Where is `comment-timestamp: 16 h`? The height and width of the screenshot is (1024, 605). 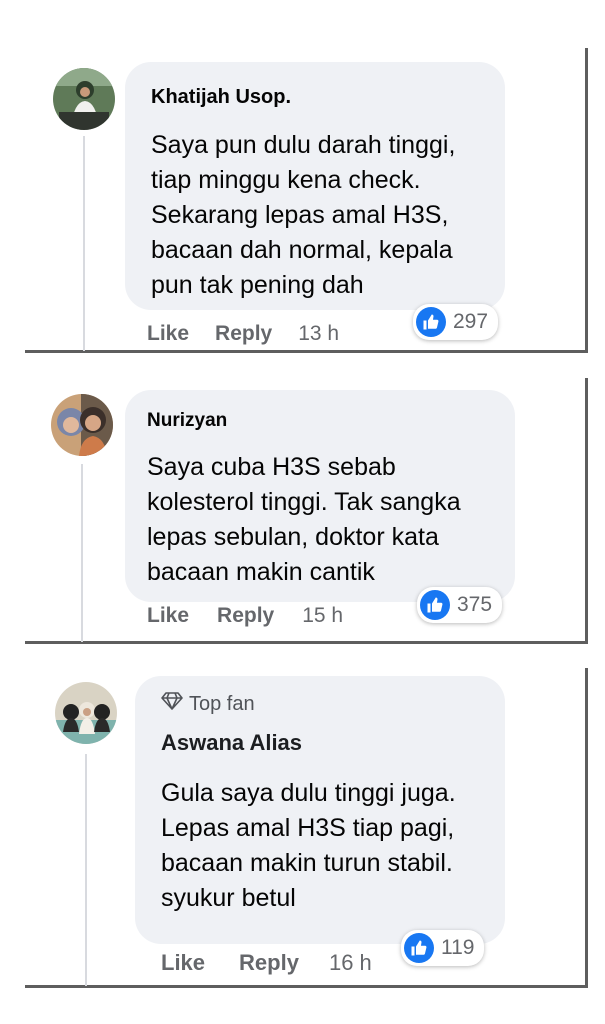
comment-timestamp: 16 h is located at coordinates (350, 963).